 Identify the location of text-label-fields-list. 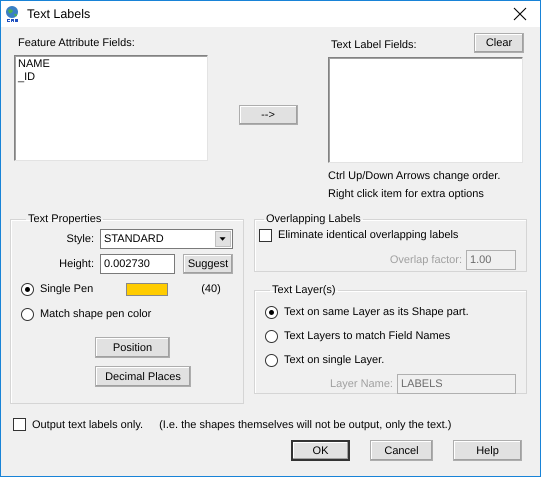
(425, 110).